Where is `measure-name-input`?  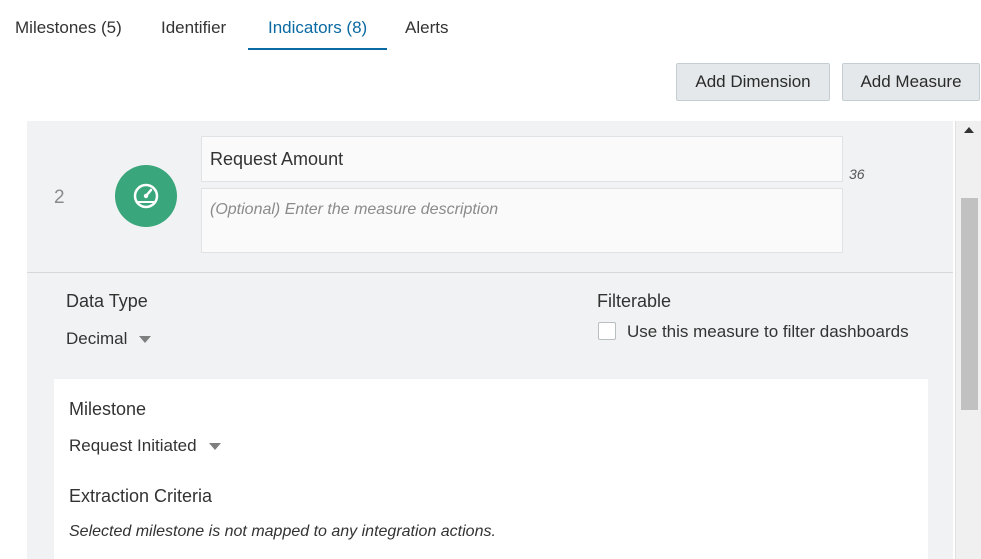 measure-name-input is located at coordinates (522, 159).